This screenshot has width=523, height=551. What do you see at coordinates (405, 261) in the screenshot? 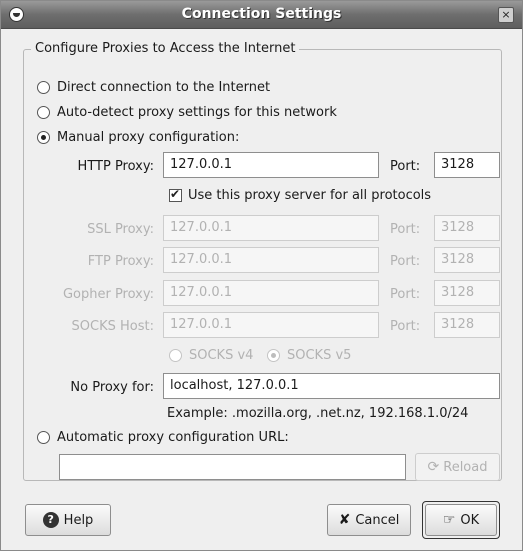
I see `ftp-port-label: Port:` at bounding box center [405, 261].